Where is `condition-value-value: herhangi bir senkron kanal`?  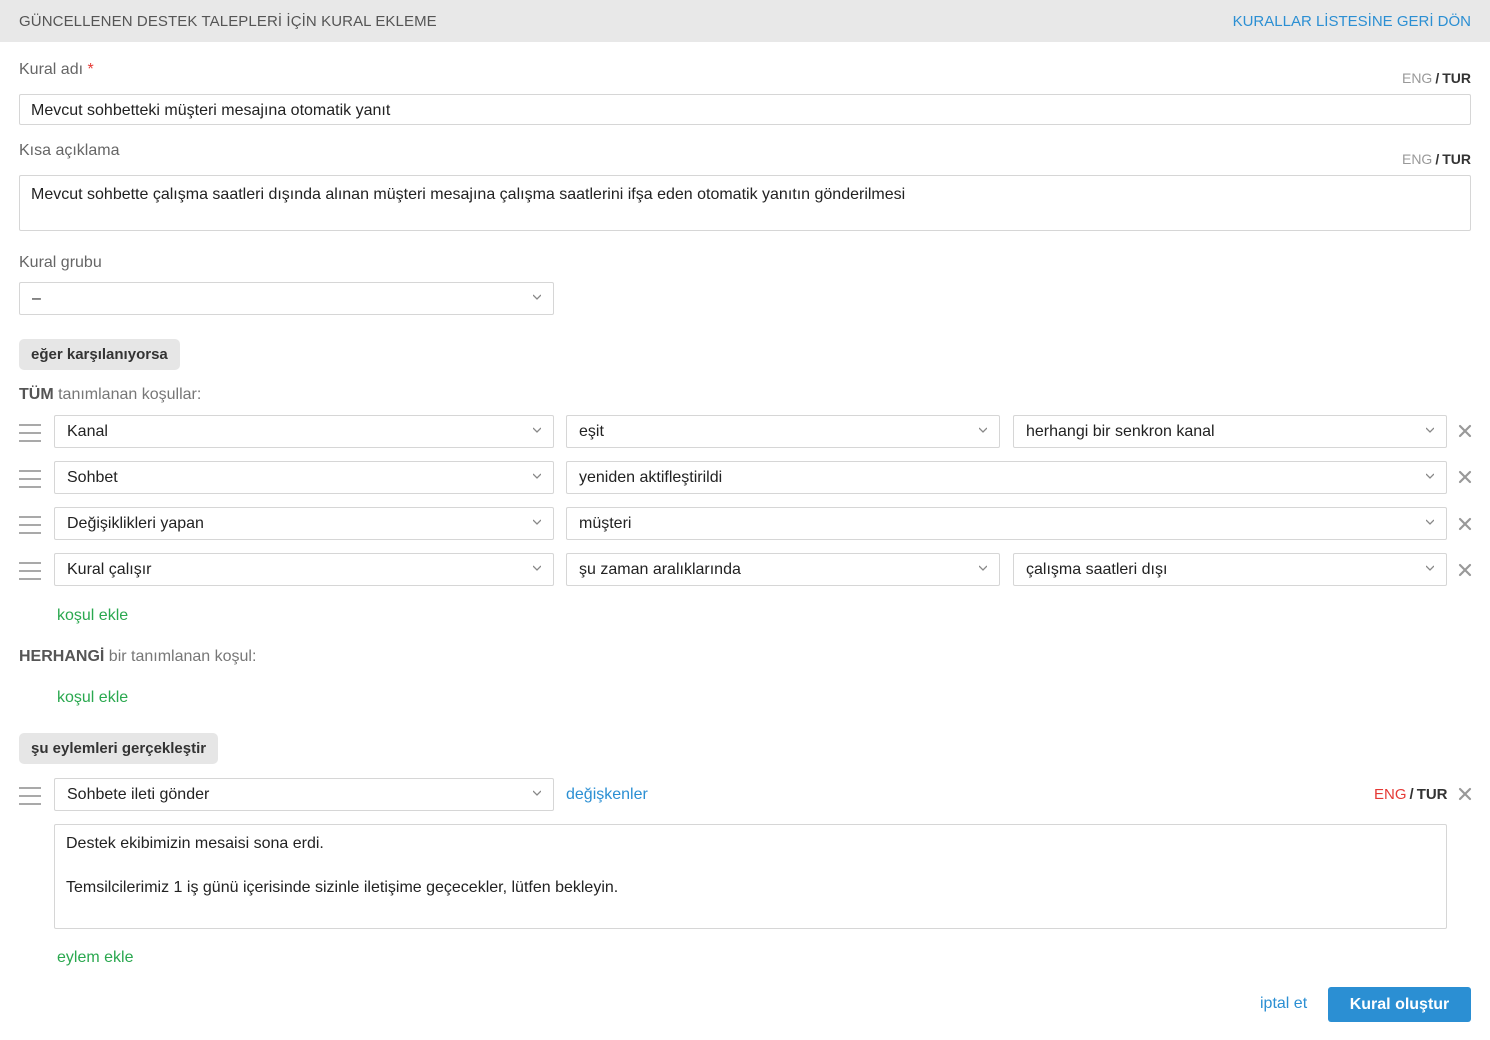 condition-value-value: herhangi bir senkron kanal is located at coordinates (1120, 431).